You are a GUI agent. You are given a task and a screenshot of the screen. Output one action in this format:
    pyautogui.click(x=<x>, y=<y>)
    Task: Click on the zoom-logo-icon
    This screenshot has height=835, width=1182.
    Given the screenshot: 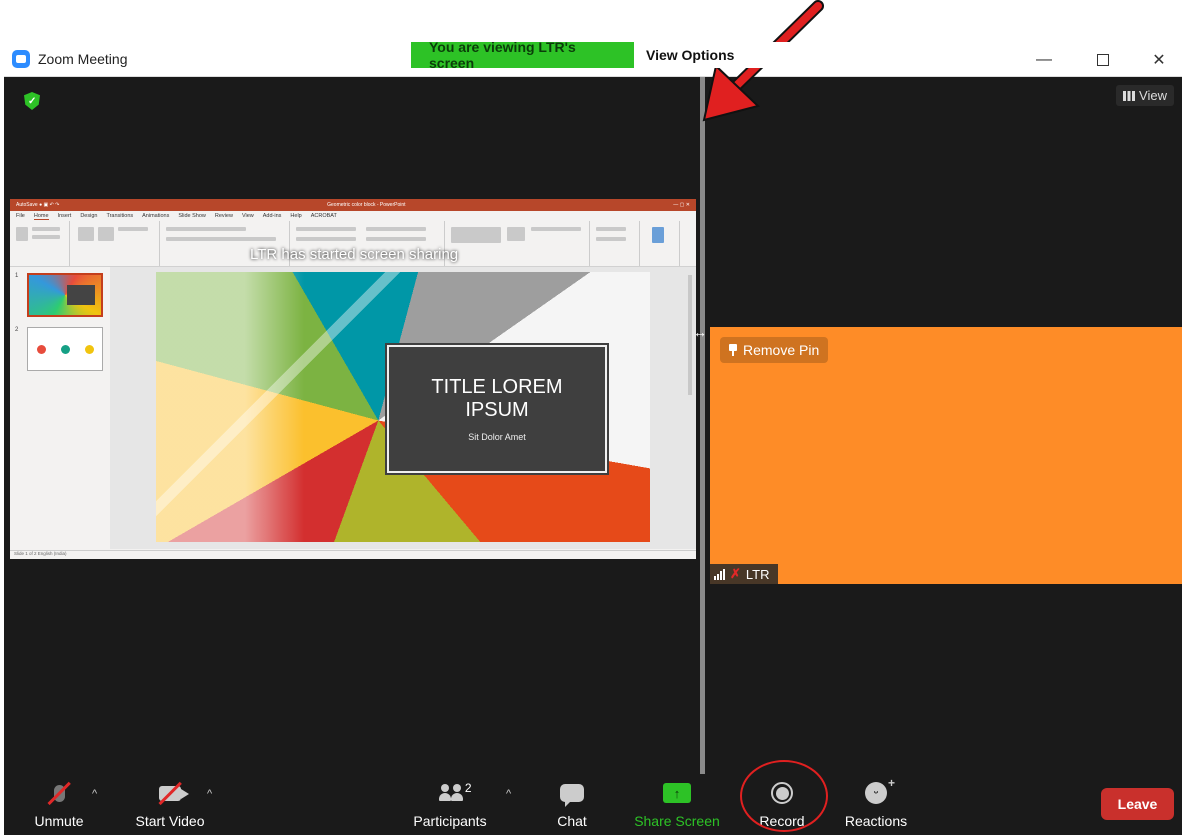 What is the action you would take?
    pyautogui.click(x=21, y=59)
    